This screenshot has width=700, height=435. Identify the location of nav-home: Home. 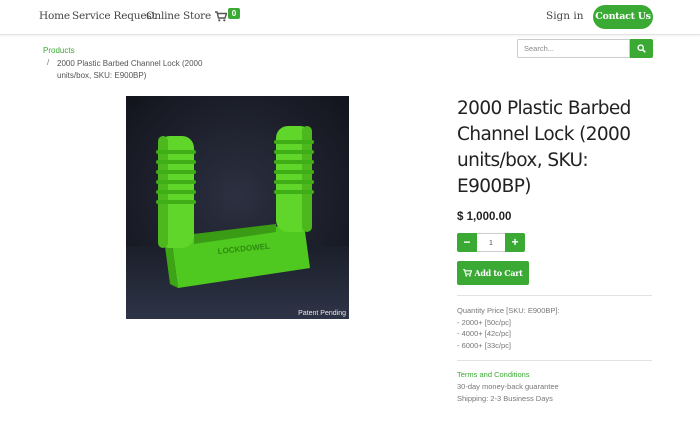
(54, 16).